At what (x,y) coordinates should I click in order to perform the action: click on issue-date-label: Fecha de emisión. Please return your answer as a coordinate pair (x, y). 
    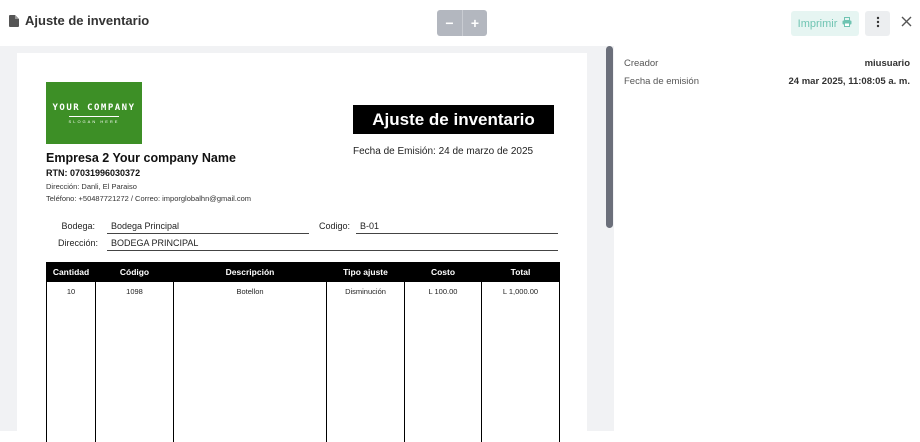
    Looking at the image, I should click on (661, 81).